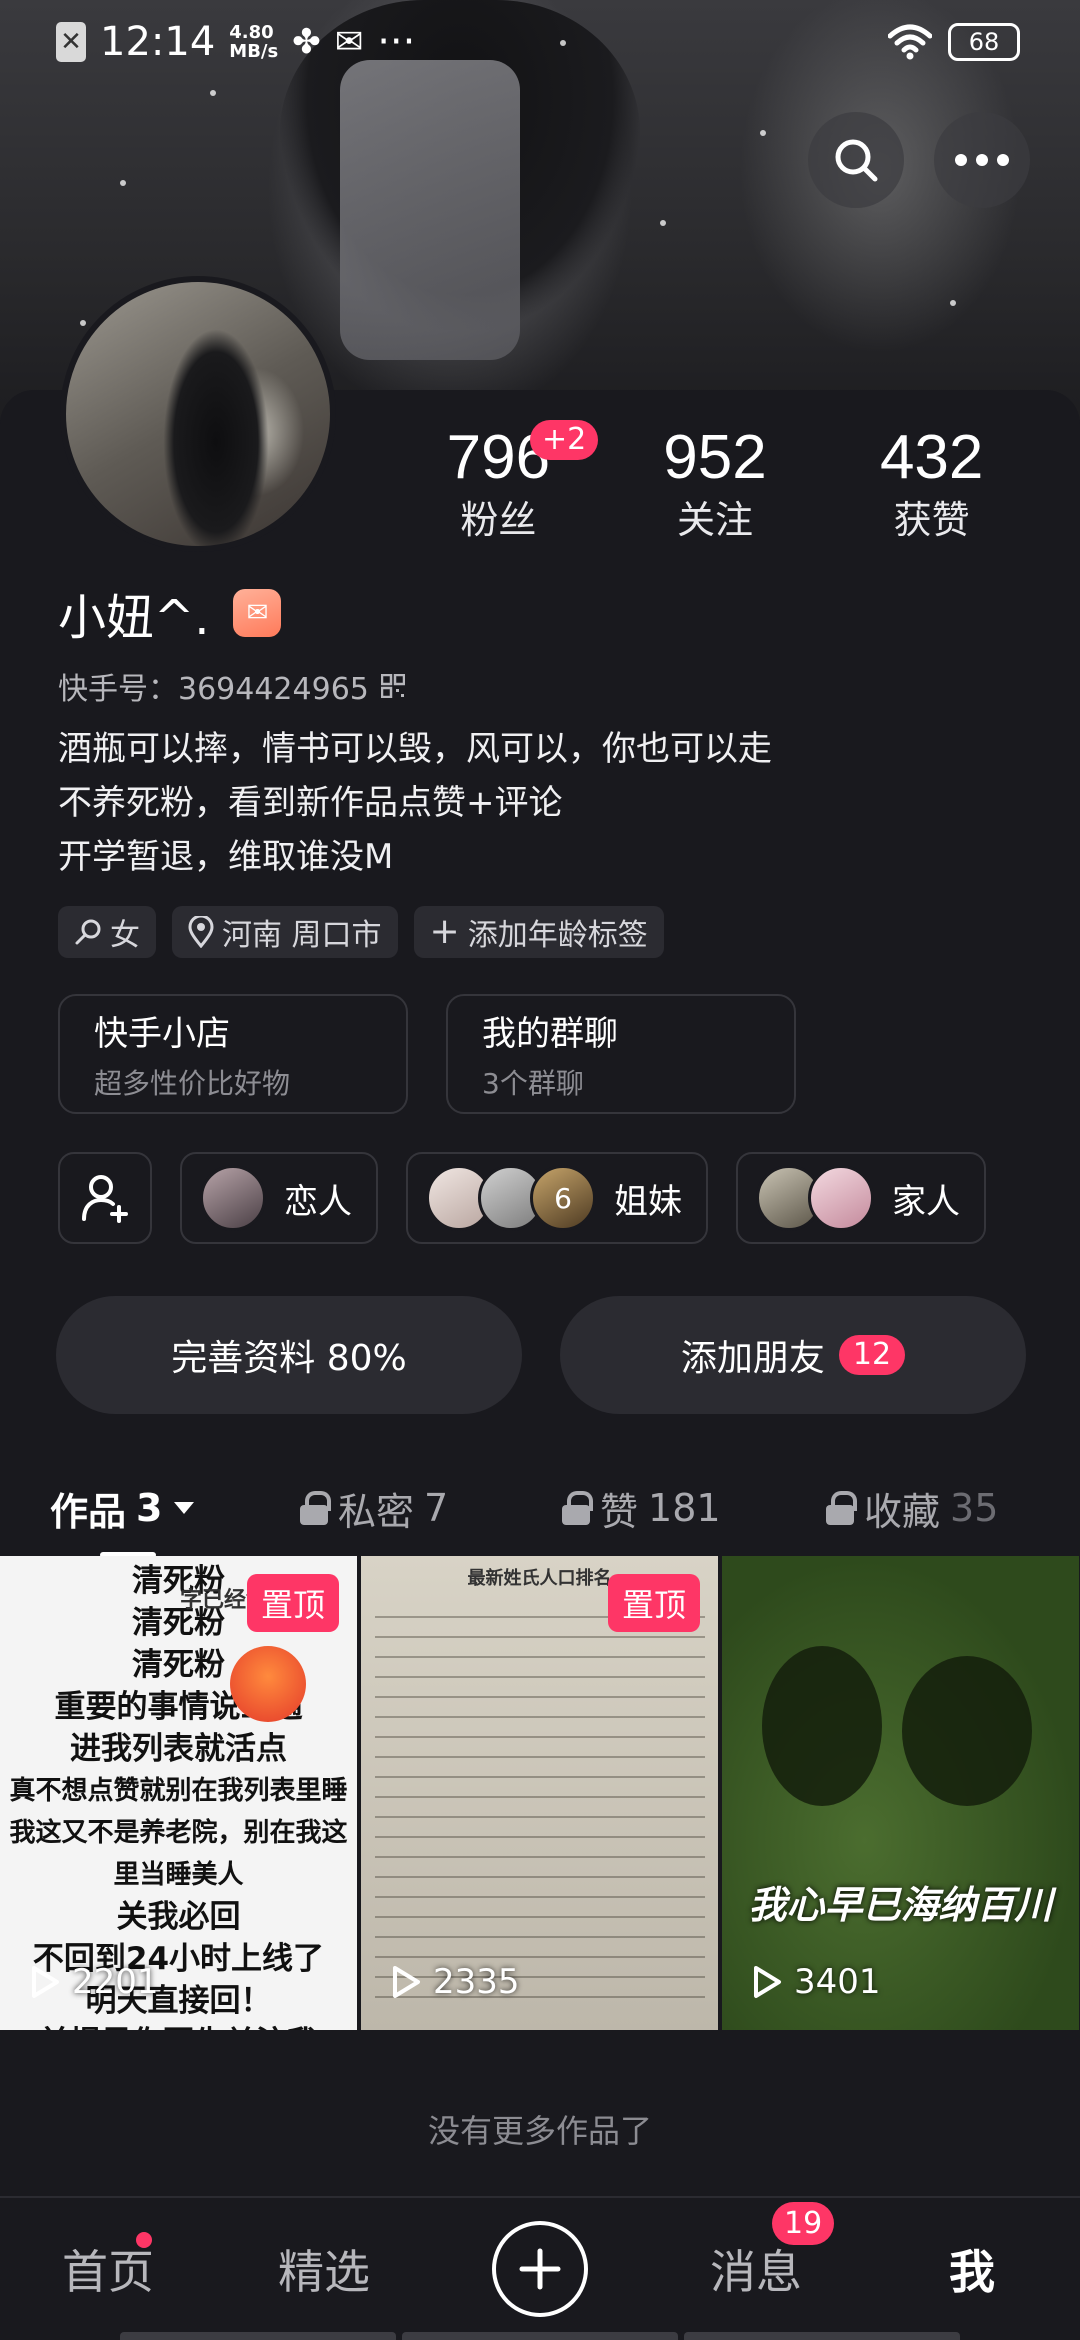 Image resolution: width=1080 pixels, height=2340 pixels. I want to click on create-button, so click(540, 2269).